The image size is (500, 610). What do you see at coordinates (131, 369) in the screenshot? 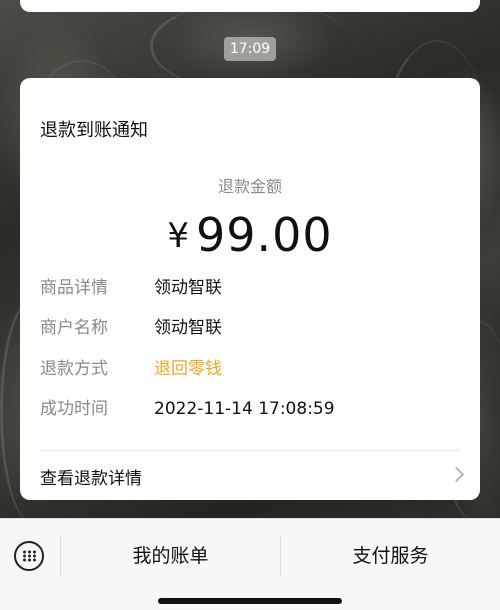
I see `field-row-refund-method: 退款方式 退回零钱` at bounding box center [131, 369].